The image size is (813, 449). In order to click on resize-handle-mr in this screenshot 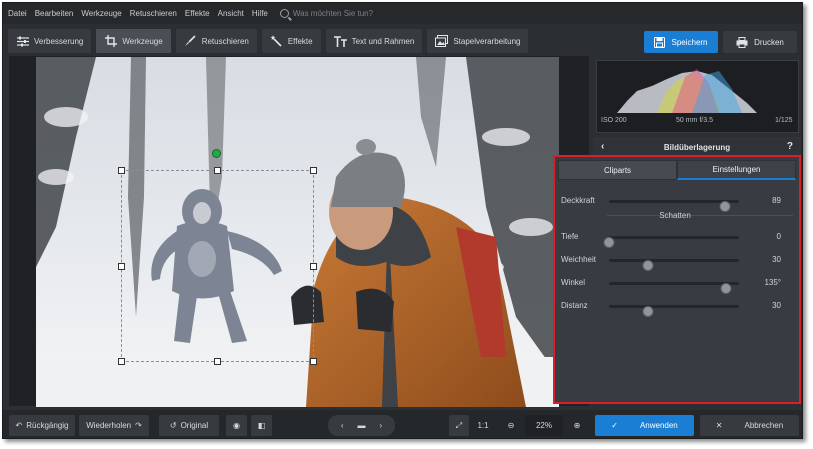, I will do `click(313, 266)`.